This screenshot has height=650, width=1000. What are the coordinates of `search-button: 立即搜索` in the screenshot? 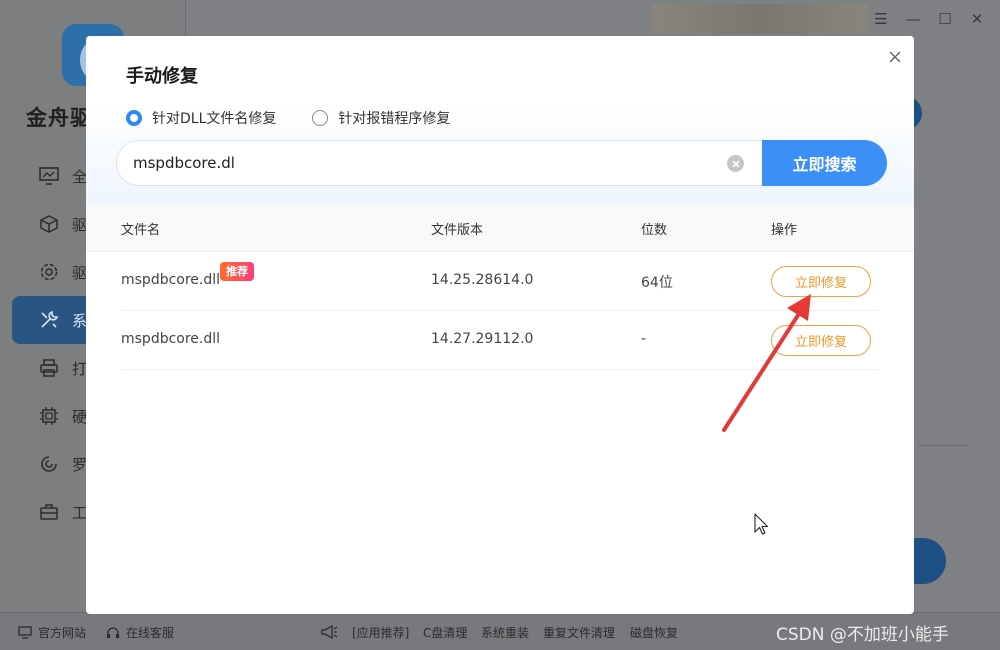 It's located at (824, 163).